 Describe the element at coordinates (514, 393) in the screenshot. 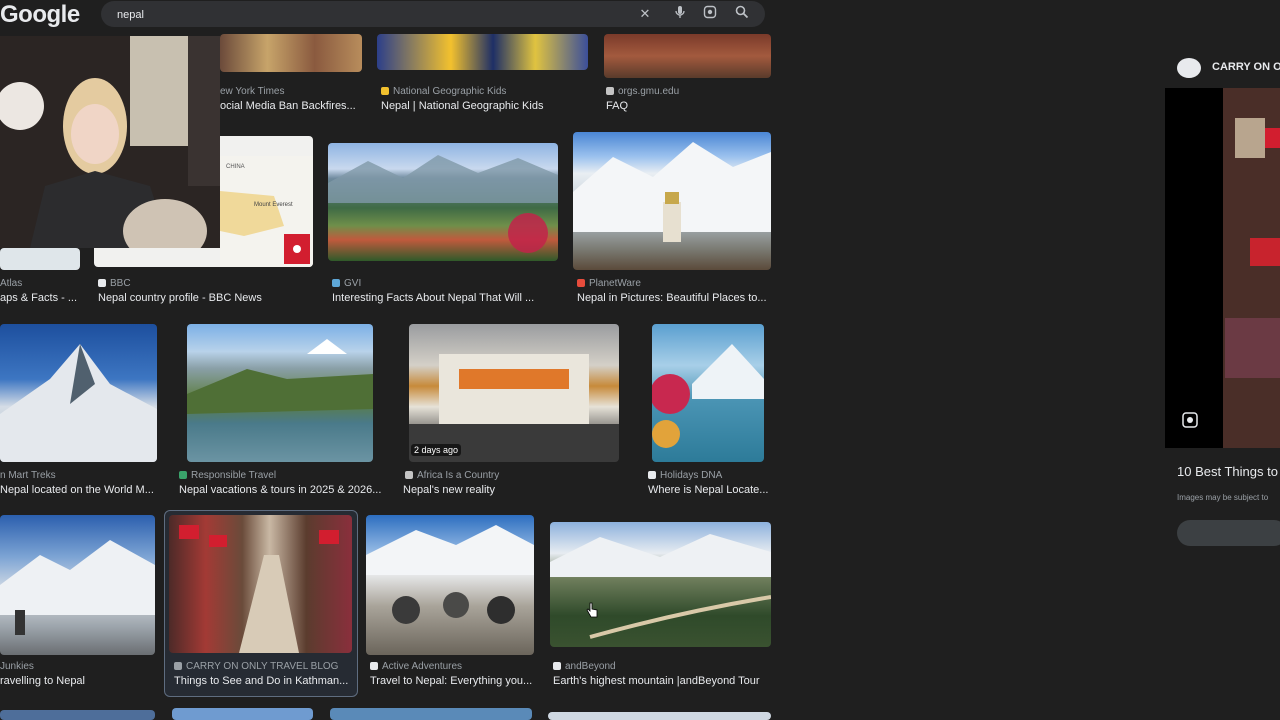

I see `result-image-10: 2 days ago` at that location.